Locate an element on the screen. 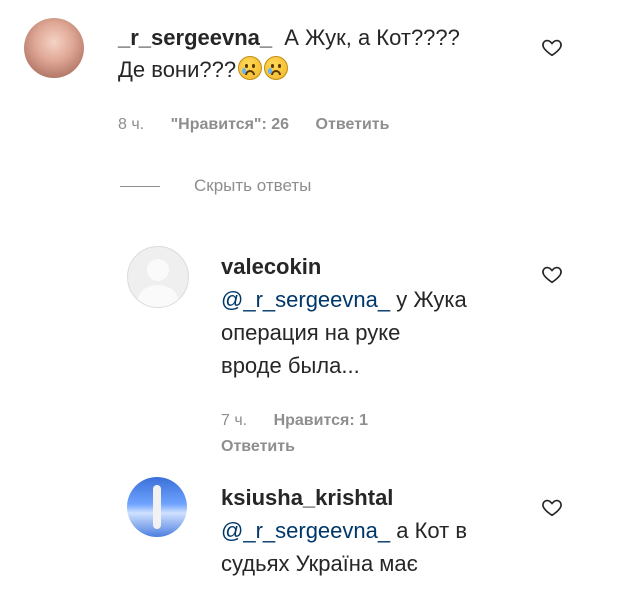 This screenshot has height=591, width=620. avatar-figure is located at coordinates (157, 507).